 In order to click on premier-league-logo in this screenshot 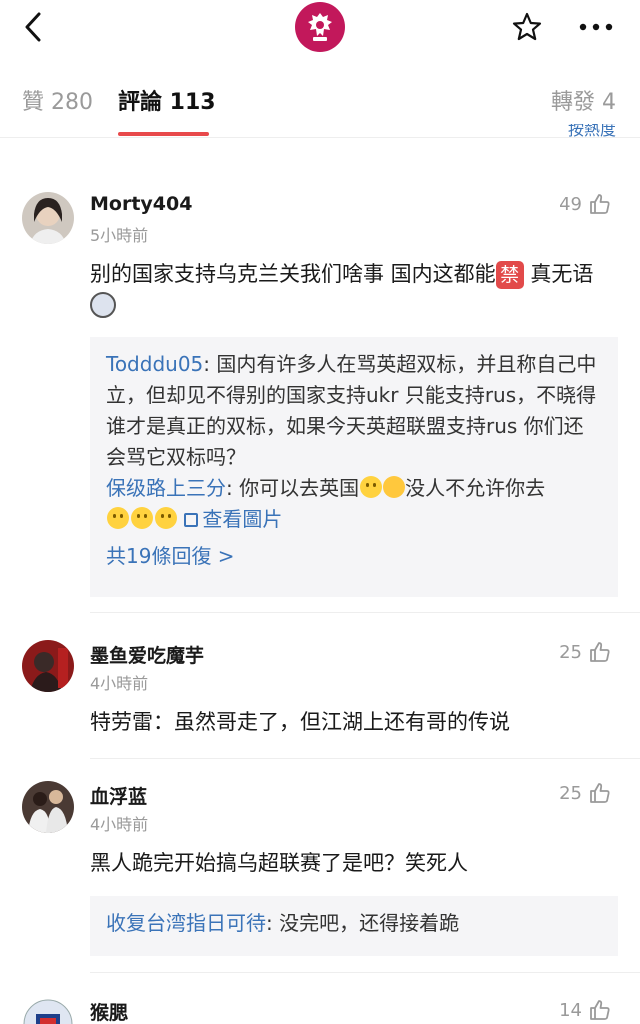, I will do `click(320, 27)`.